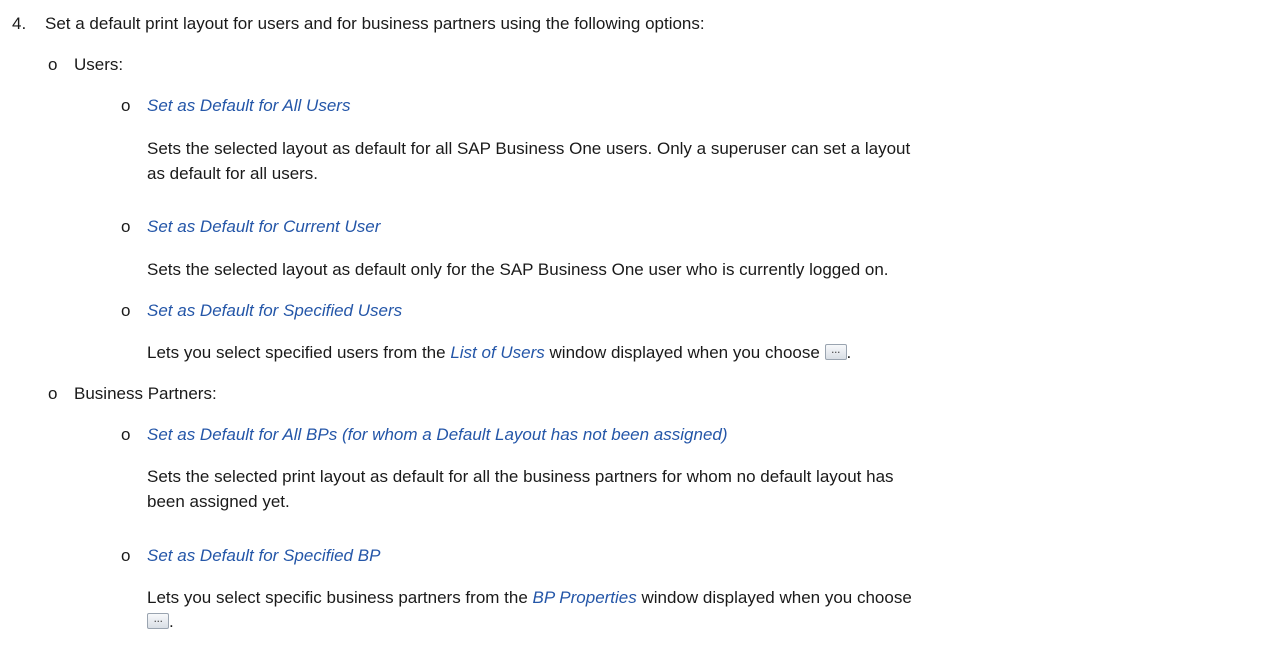 This screenshot has height=645, width=1270. I want to click on list-of-users-link: List of Users, so click(497, 352).